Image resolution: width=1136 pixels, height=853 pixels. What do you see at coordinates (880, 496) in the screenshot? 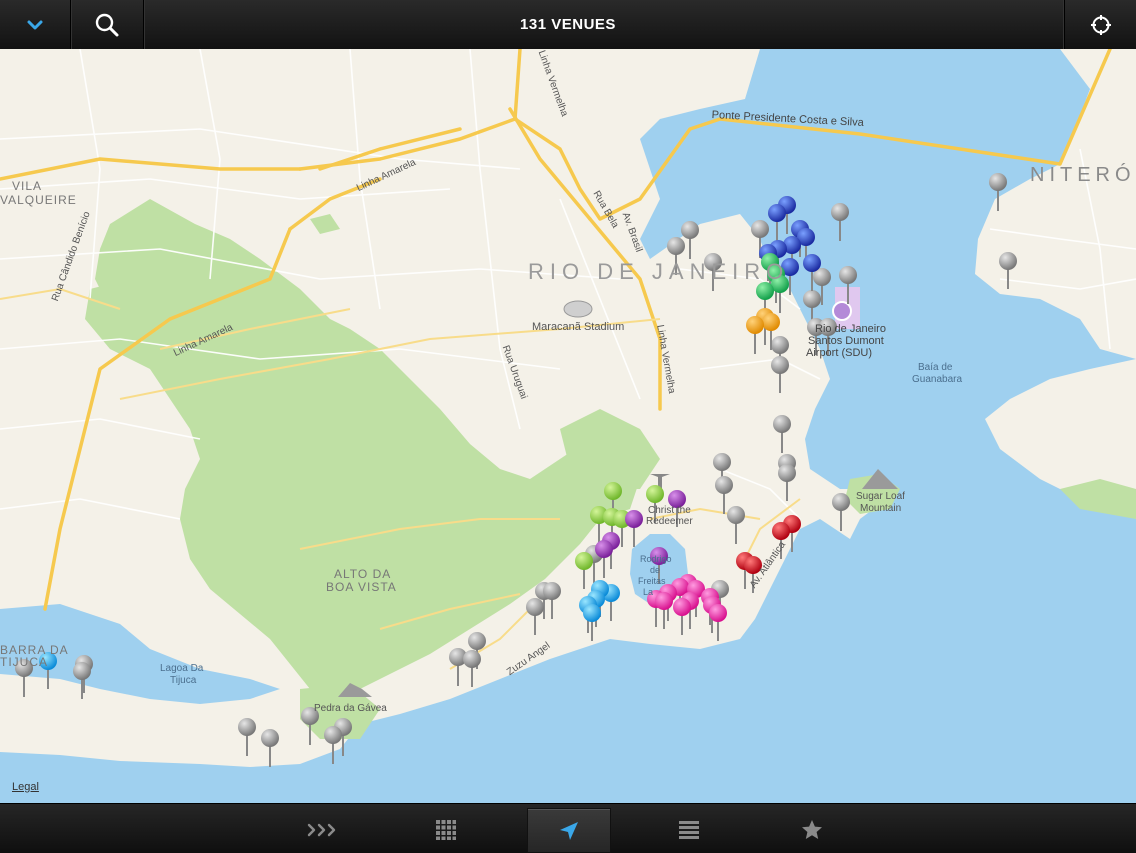
I see `label-sugar-1: Sugar Loaf` at bounding box center [880, 496].